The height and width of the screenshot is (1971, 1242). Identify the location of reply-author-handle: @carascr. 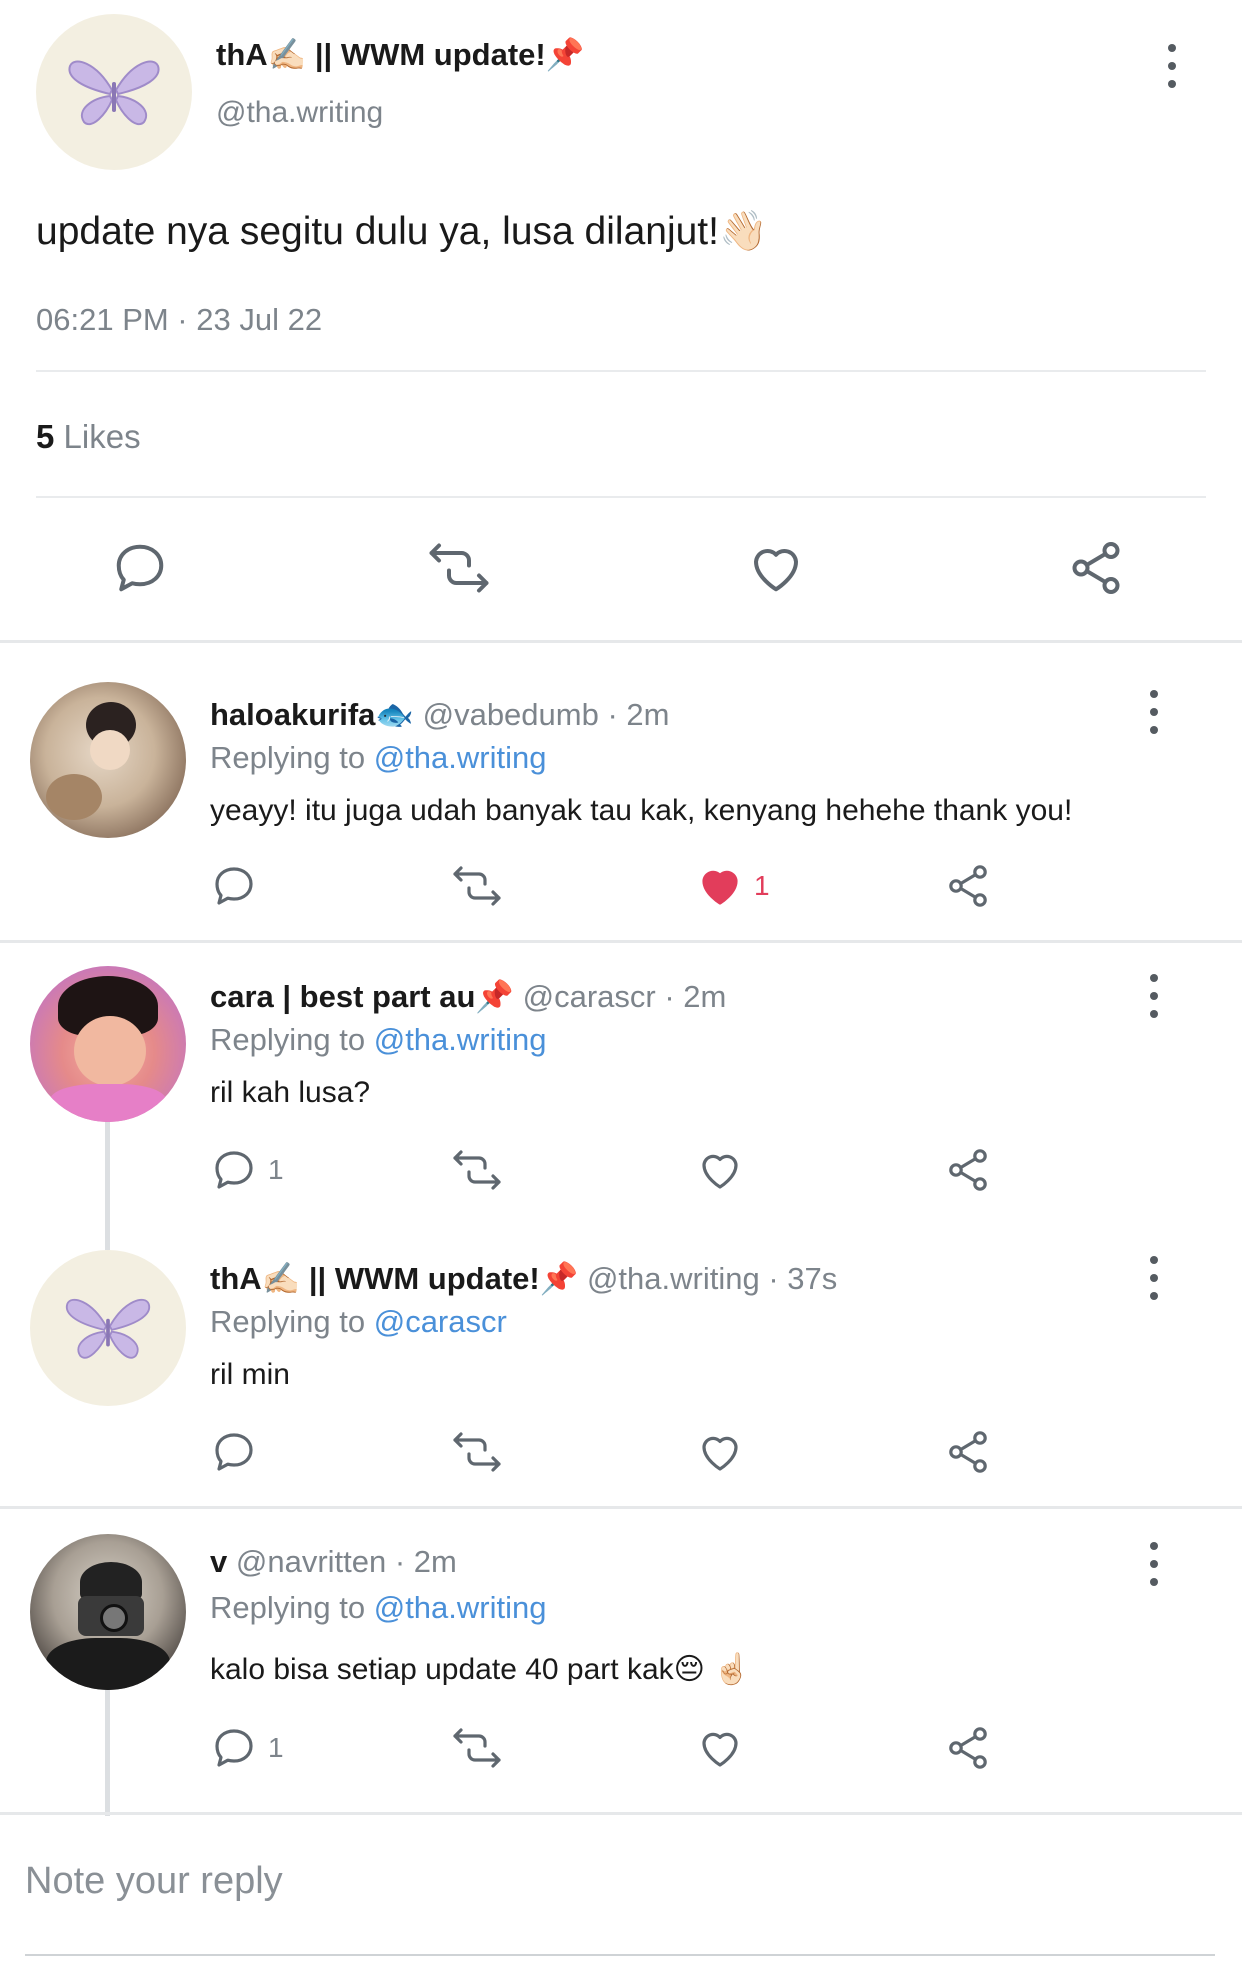
(589, 996).